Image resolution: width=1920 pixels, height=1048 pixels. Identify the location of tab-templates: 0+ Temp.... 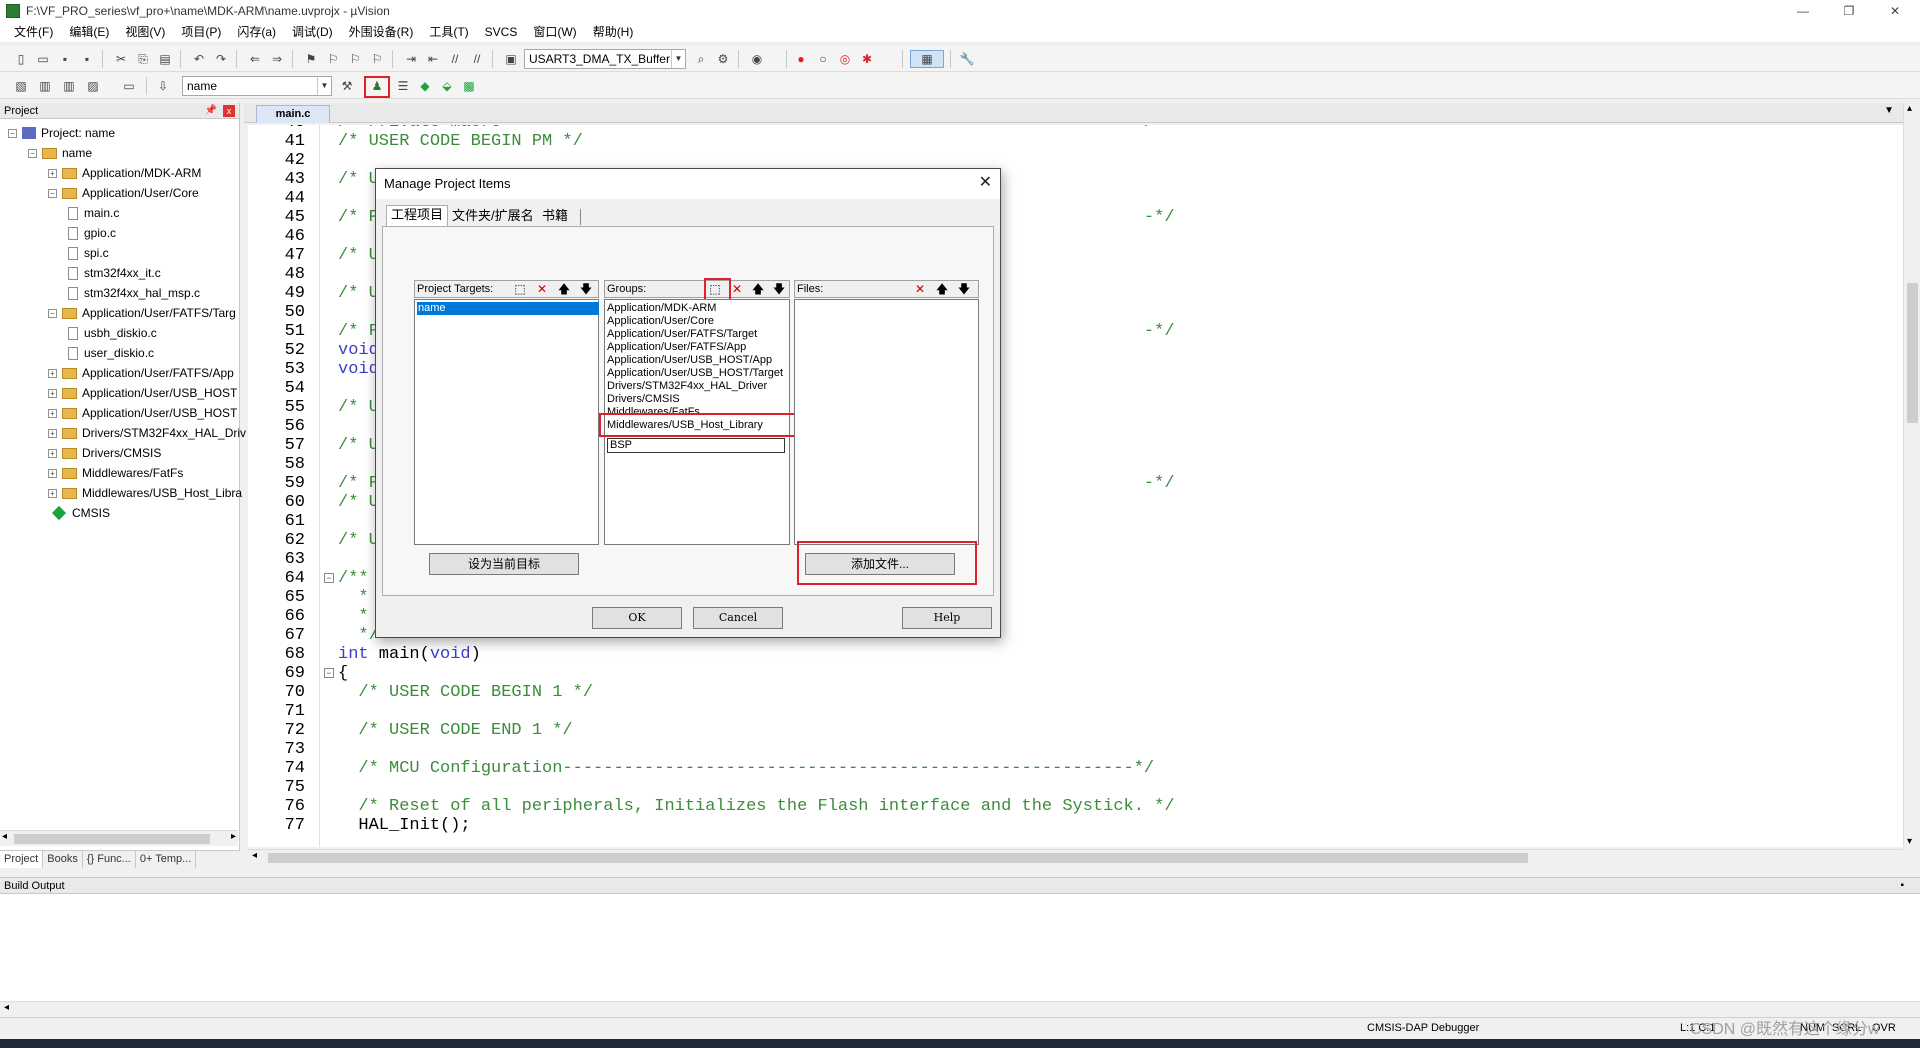
(166, 859).